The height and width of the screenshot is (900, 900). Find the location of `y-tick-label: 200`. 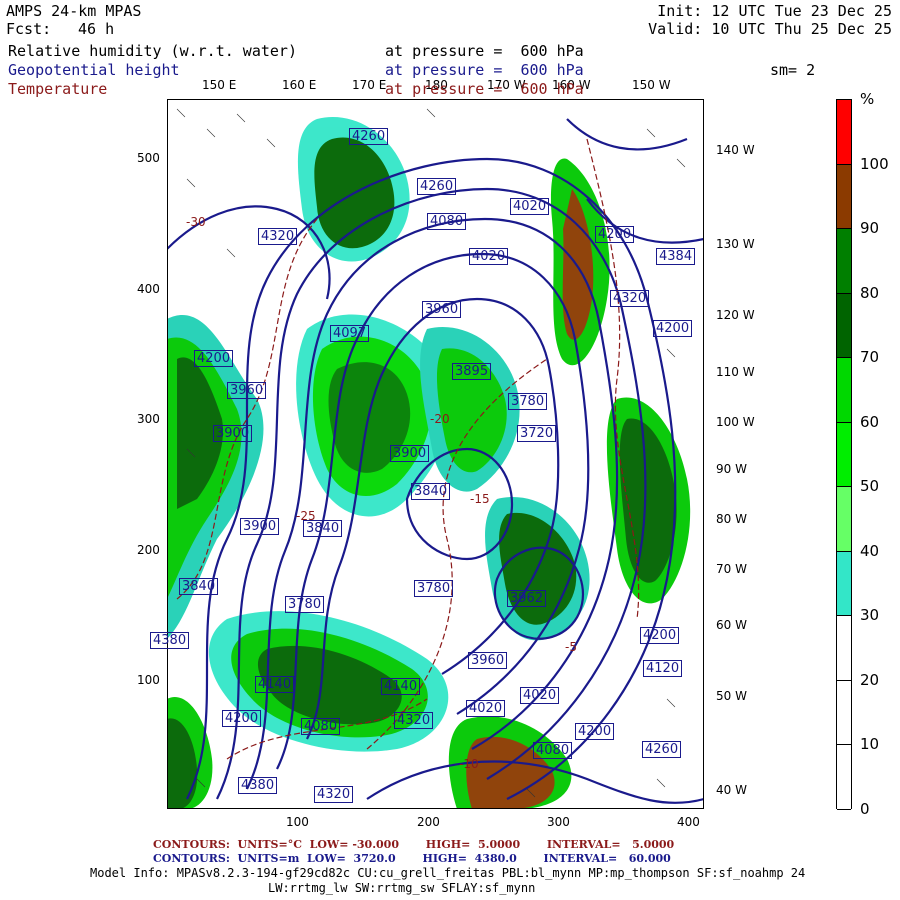

y-tick-label: 200 is located at coordinates (148, 550).